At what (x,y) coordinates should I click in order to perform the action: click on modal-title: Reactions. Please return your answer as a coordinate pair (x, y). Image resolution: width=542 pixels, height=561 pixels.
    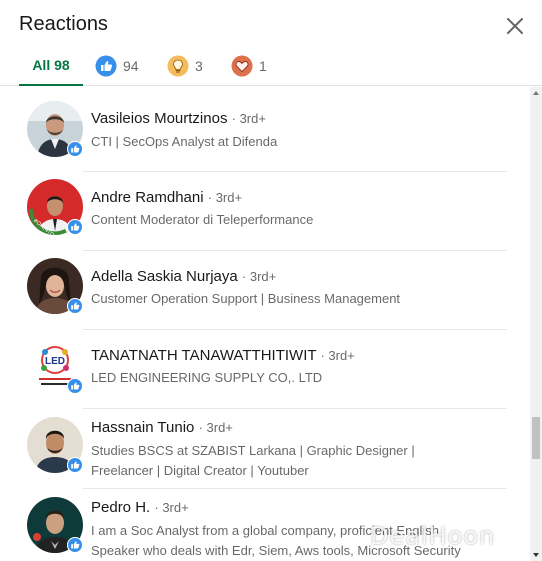
    Looking at the image, I should click on (63, 24).